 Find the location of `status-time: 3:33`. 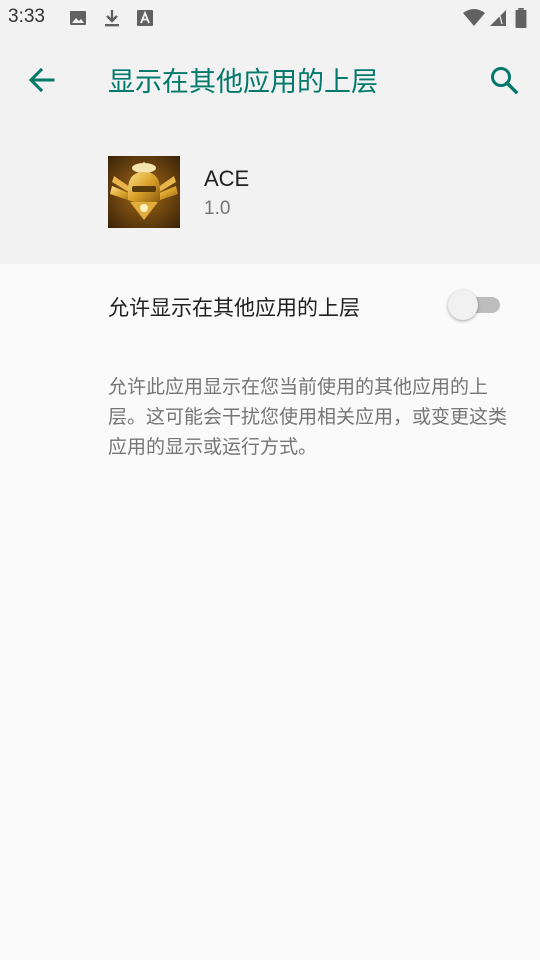

status-time: 3:33 is located at coordinates (26, 16).